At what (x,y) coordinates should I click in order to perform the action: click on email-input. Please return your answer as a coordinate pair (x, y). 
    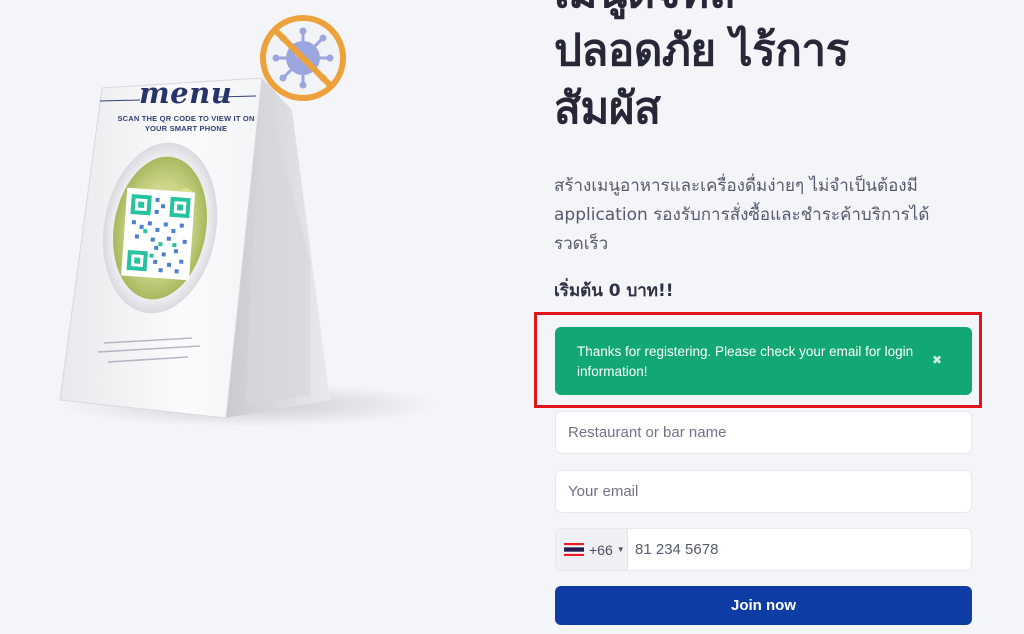
    Looking at the image, I should click on (763, 491).